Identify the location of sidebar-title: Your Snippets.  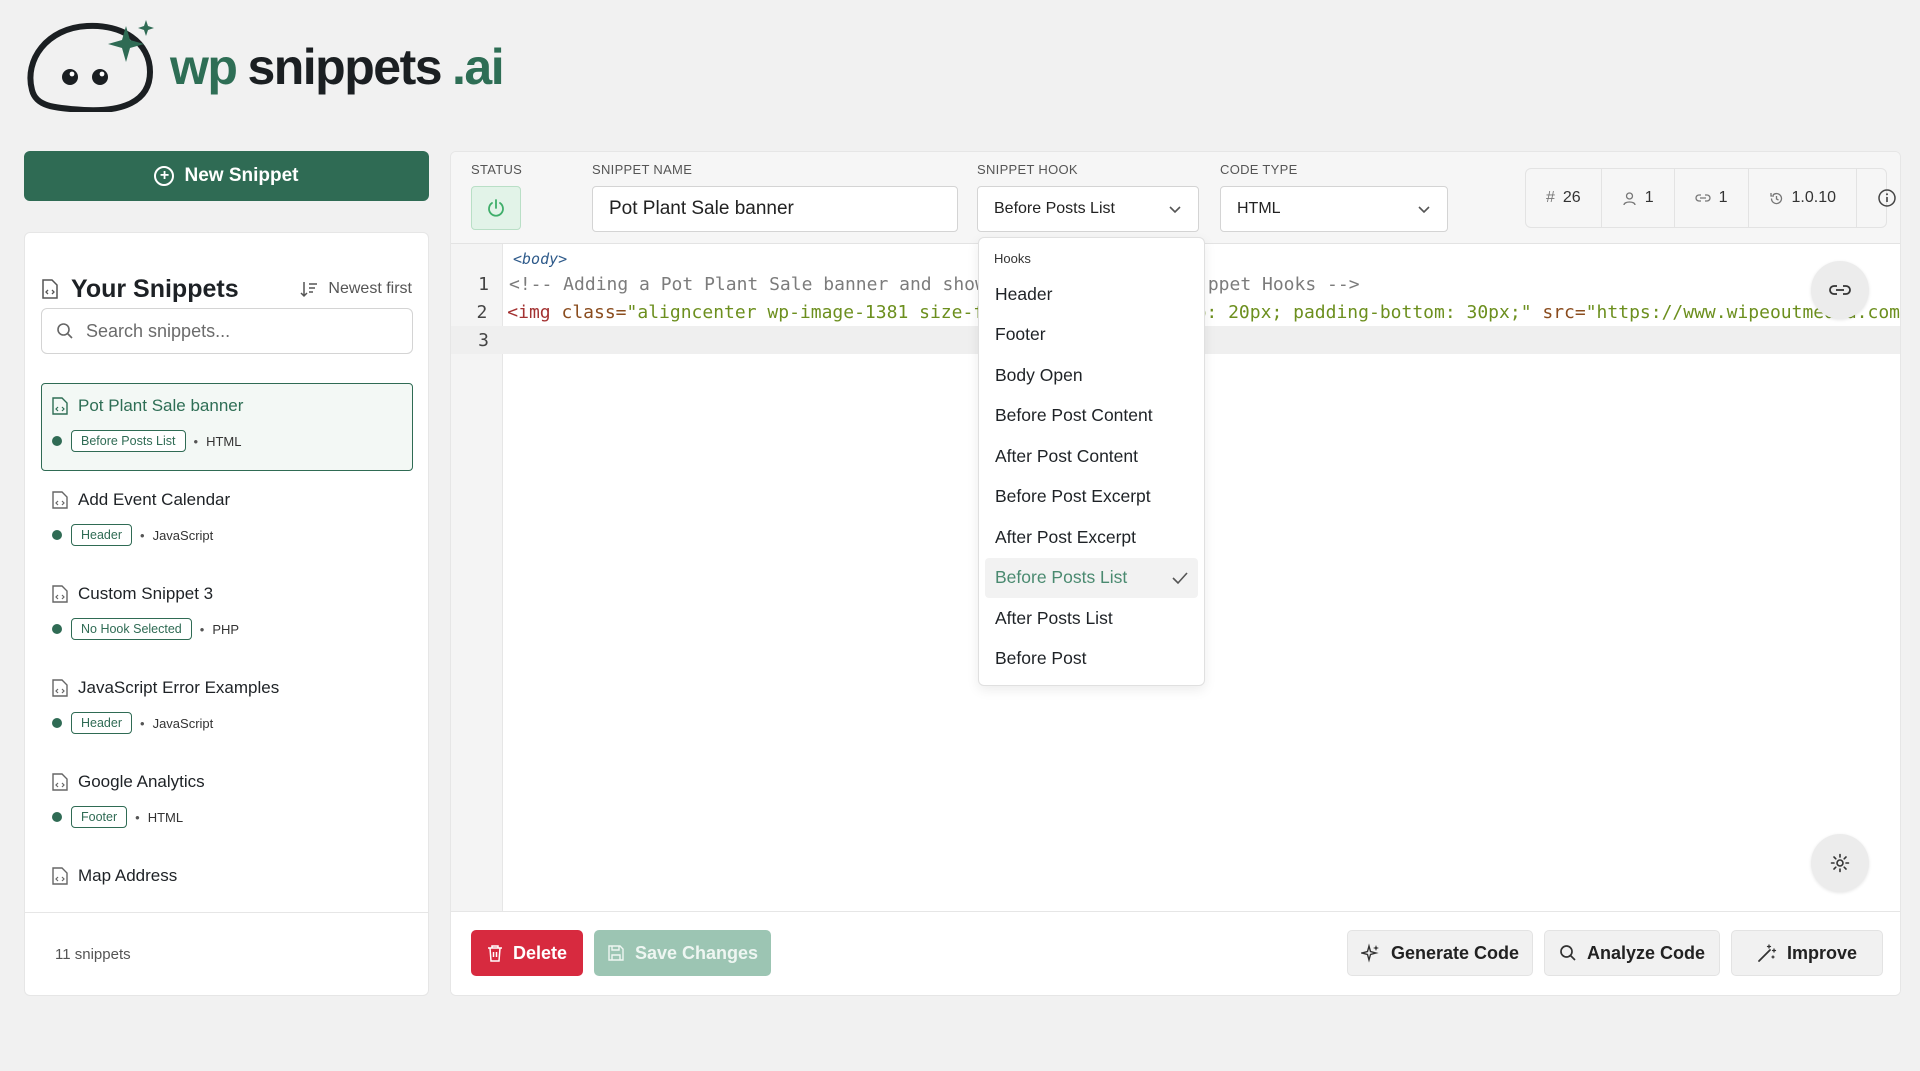
(155, 288).